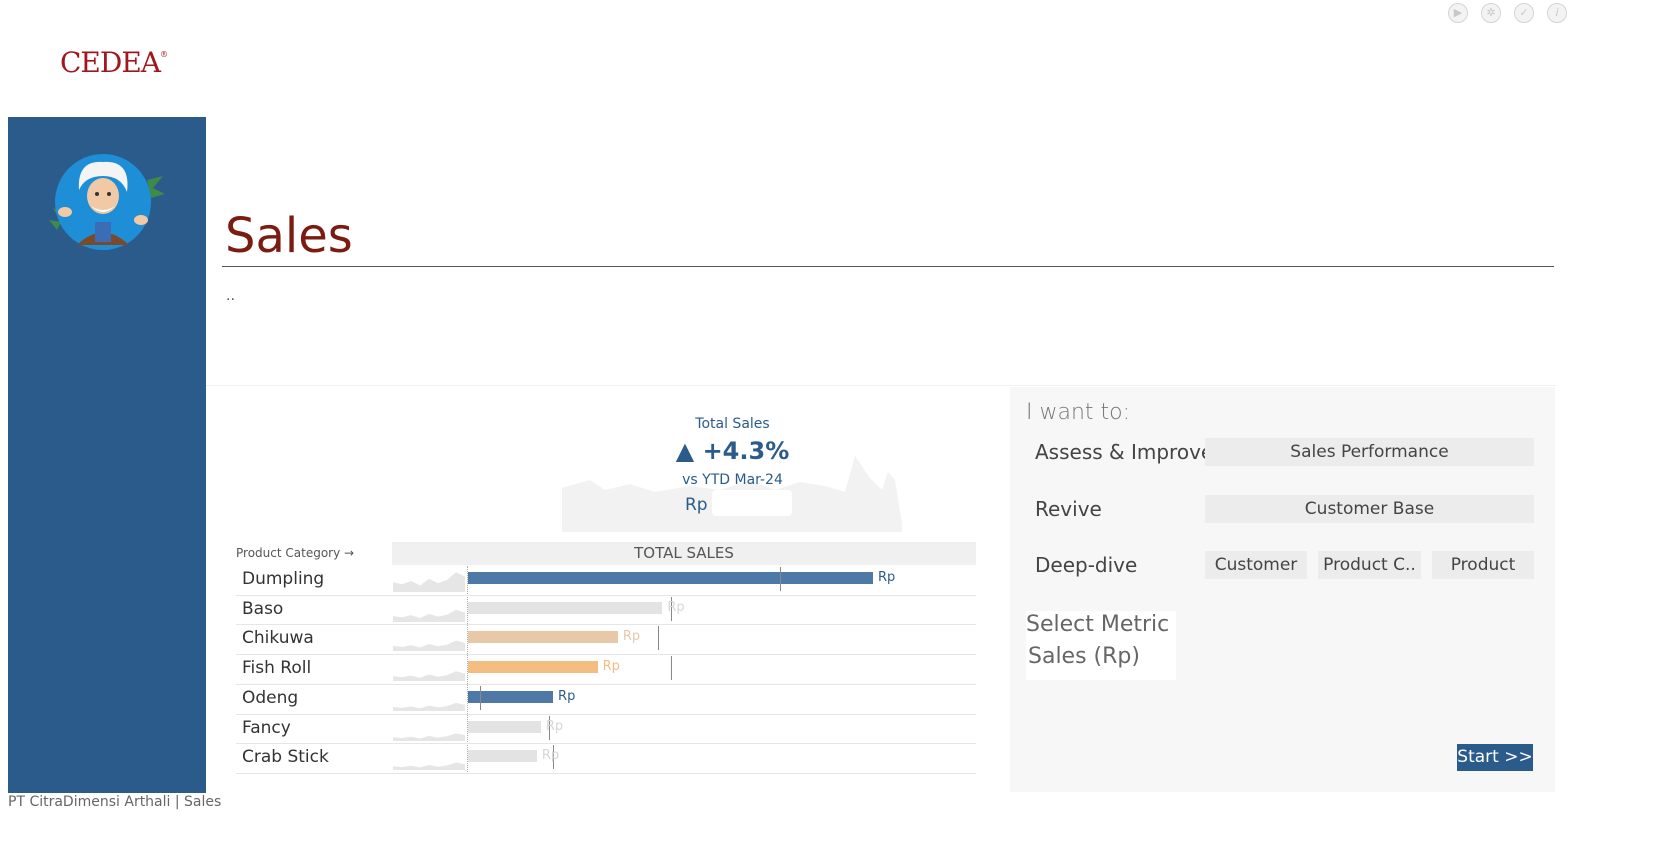 This screenshot has height=868, width=1666. I want to click on kpi-currency: Rp, so click(696, 505).